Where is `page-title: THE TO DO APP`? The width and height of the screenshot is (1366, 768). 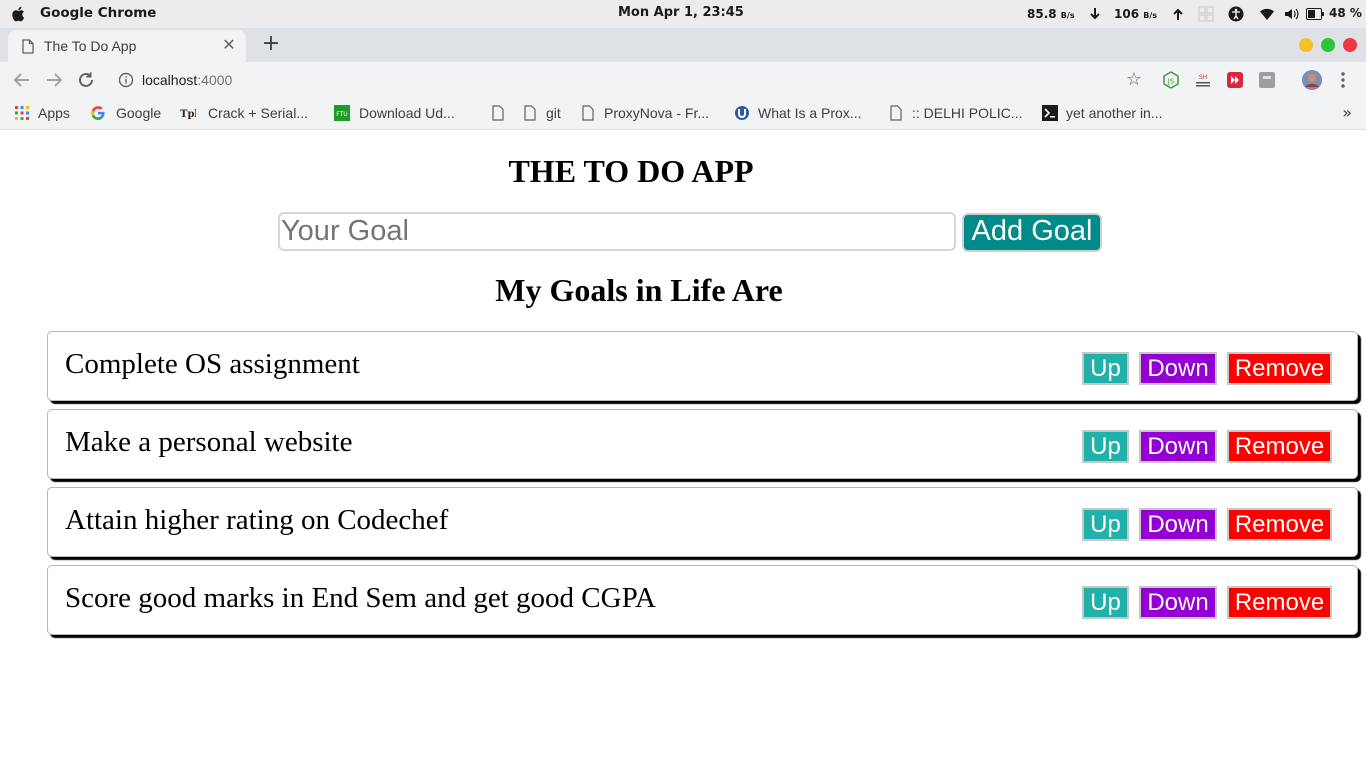
page-title: THE TO DO APP is located at coordinates (631, 171).